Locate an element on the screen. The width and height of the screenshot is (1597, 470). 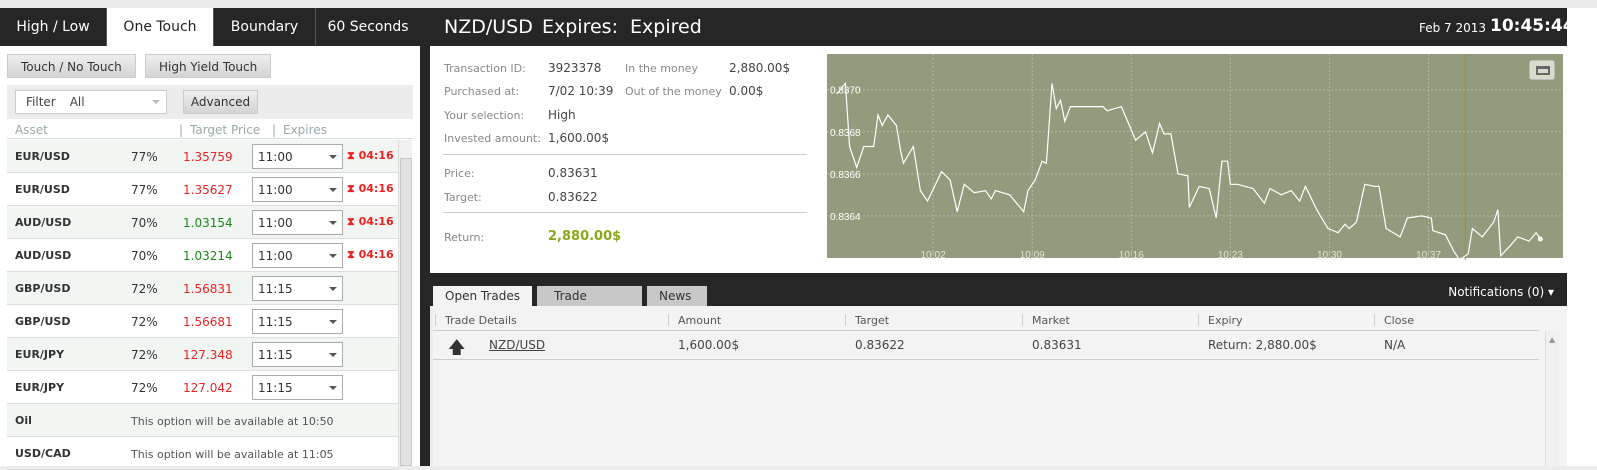
trade-market: 0.83631 is located at coordinates (1057, 345).